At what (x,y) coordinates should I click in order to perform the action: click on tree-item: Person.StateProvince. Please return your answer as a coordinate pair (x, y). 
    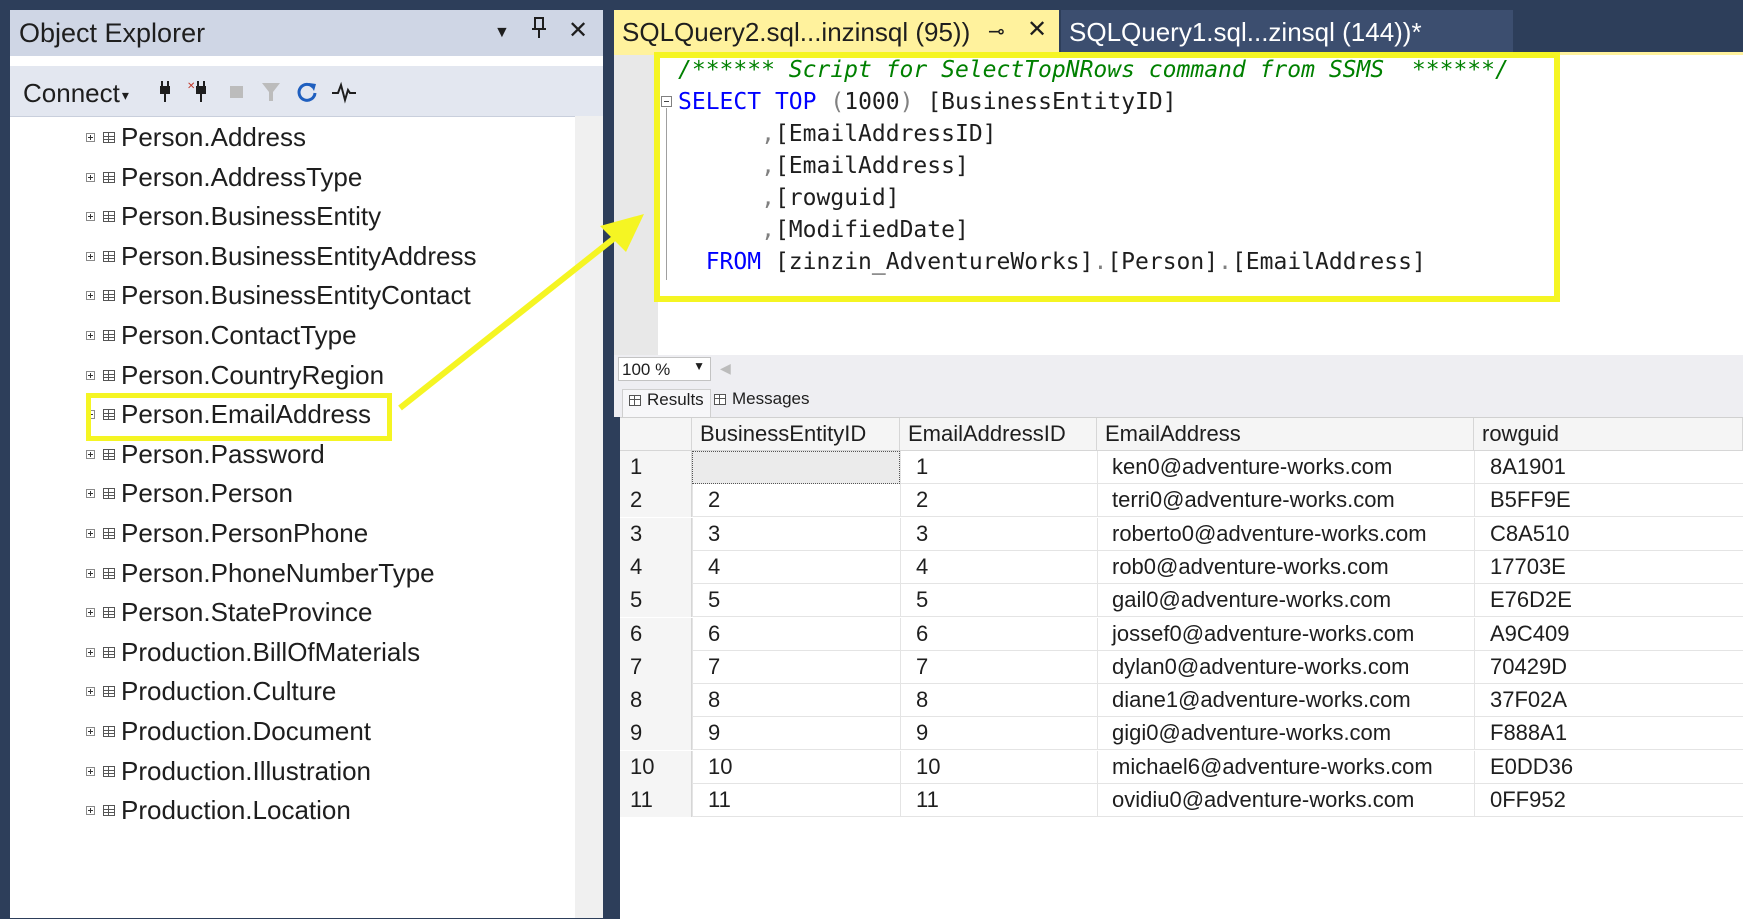
    Looking at the image, I should click on (292, 615).